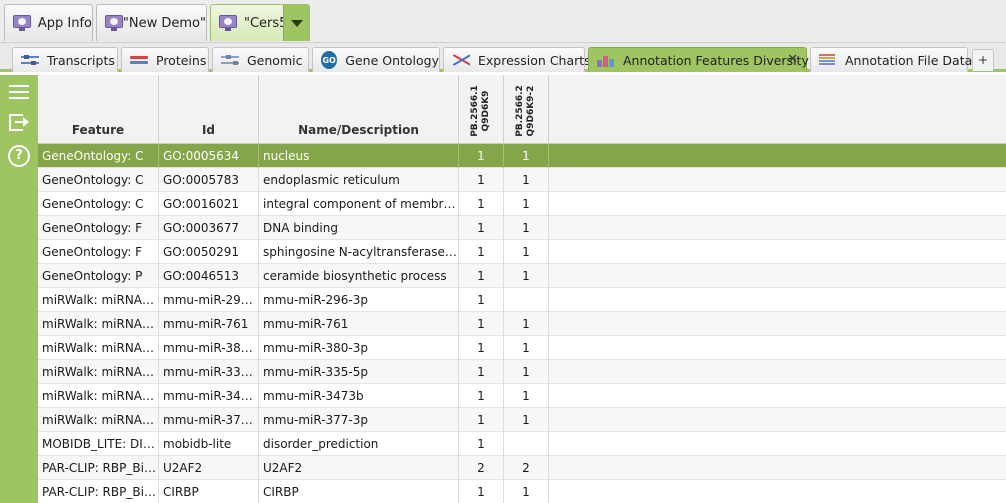 This screenshot has height=503, width=1006. What do you see at coordinates (481, 468) in the screenshot?
I see `cell-sample-1: 2` at bounding box center [481, 468].